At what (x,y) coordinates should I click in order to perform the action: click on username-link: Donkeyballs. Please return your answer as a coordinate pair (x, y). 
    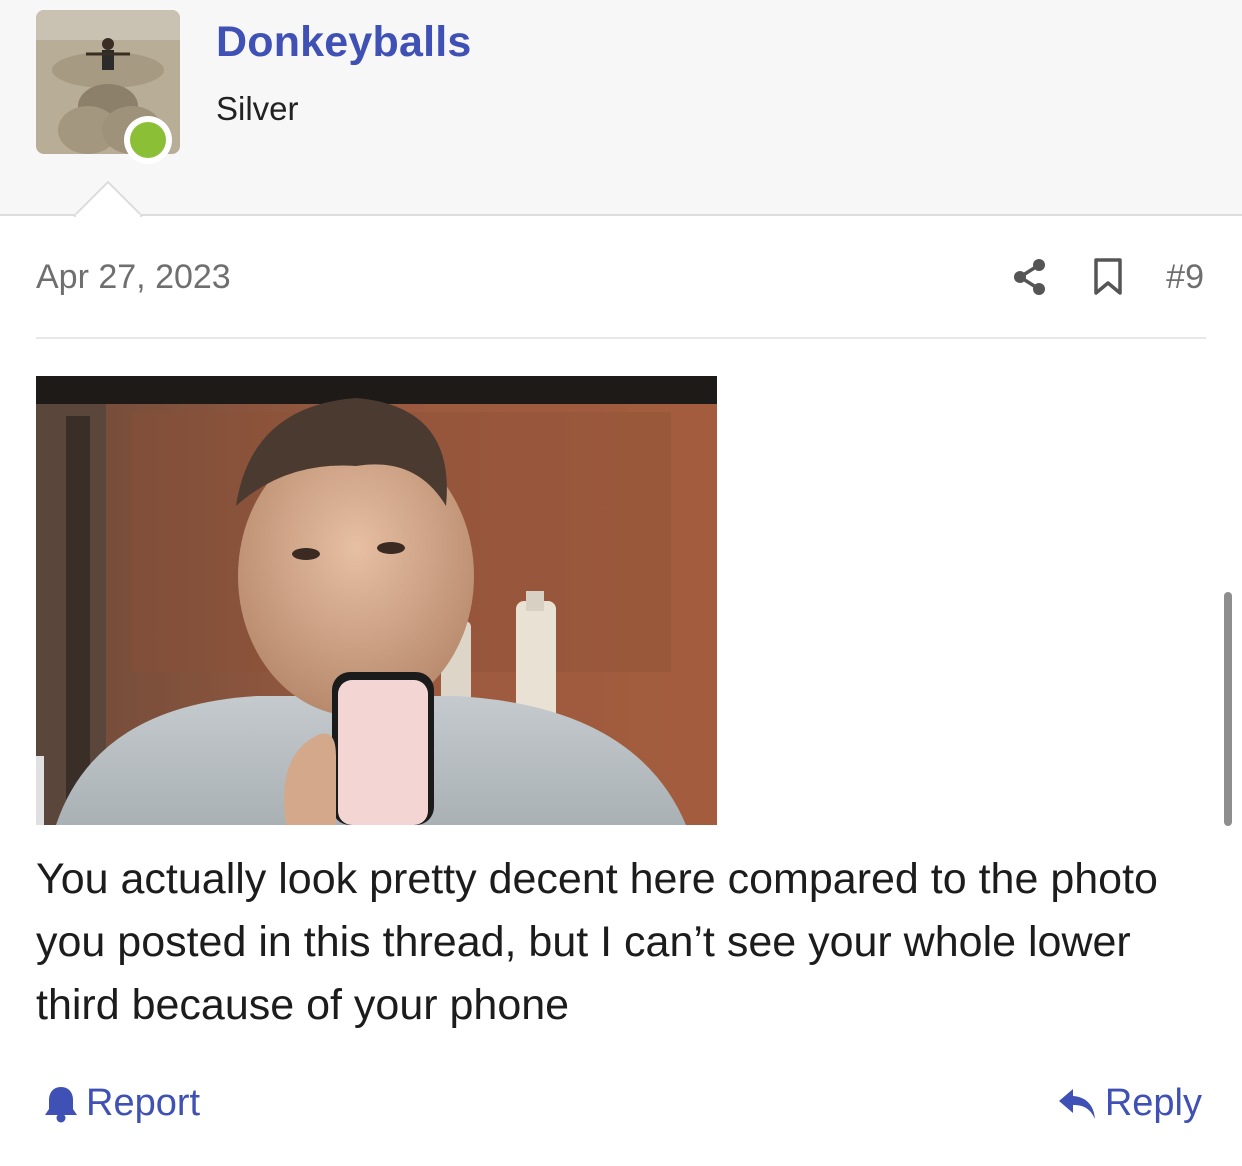
    Looking at the image, I should click on (344, 42).